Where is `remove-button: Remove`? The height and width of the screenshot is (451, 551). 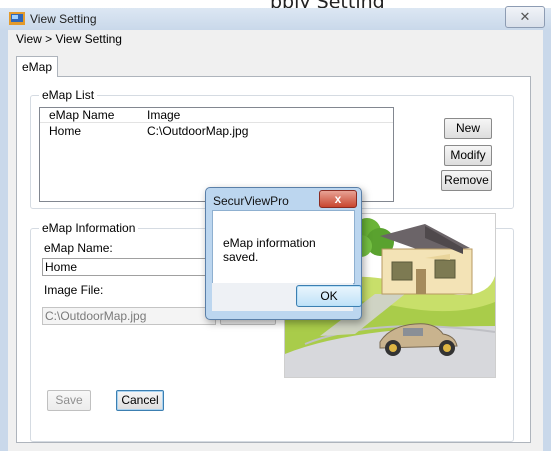 remove-button: Remove is located at coordinates (466, 180).